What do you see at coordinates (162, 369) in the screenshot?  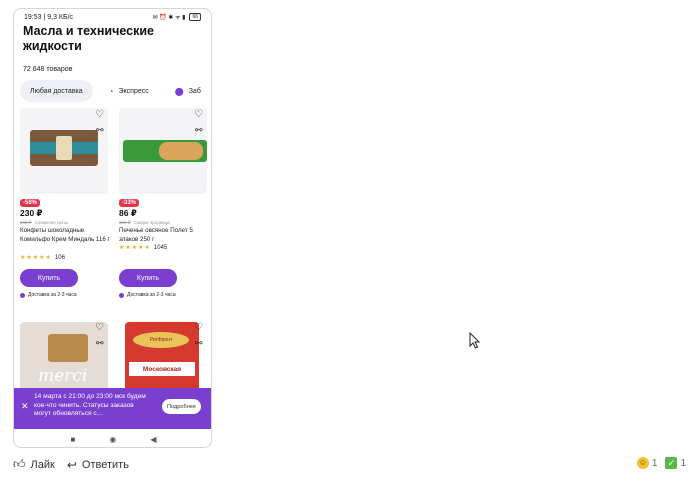 I see `bag-label: Московская` at bounding box center [162, 369].